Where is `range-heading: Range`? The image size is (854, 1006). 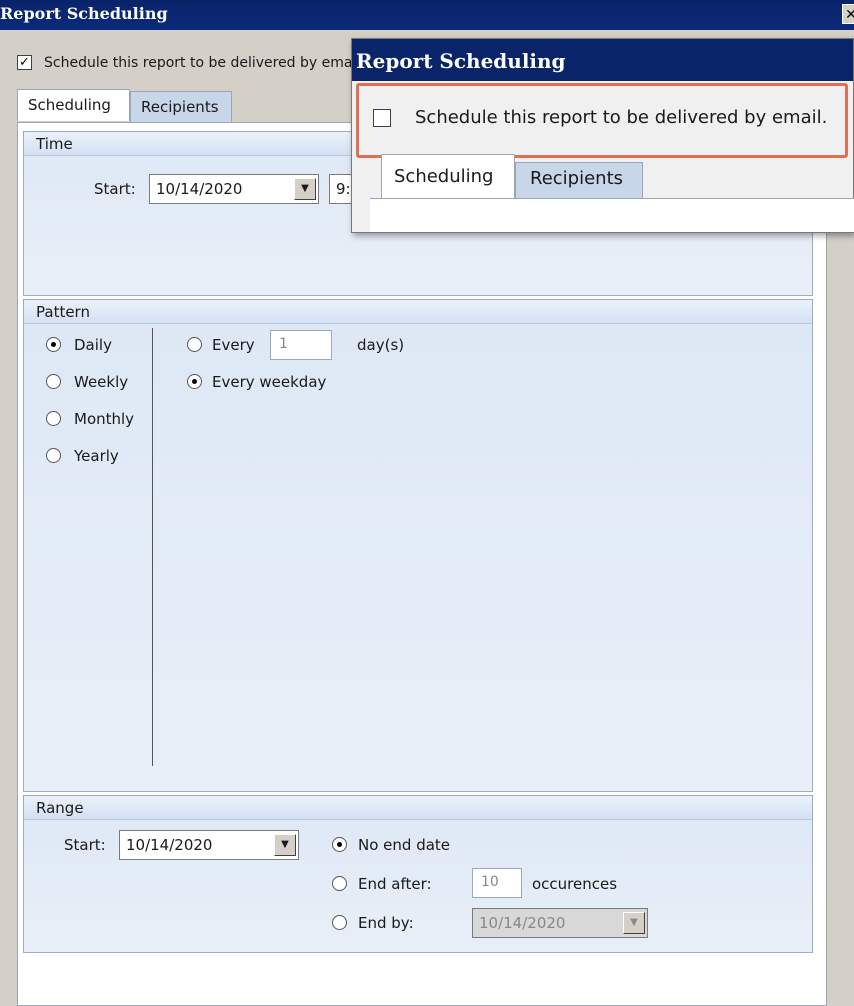
range-heading: Range is located at coordinates (418, 808).